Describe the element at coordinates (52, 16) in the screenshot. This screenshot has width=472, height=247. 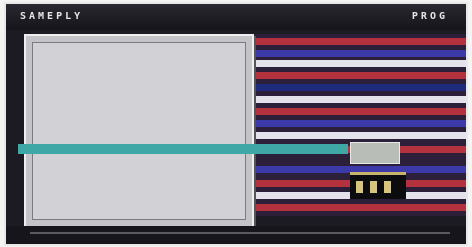
I see `title-left: SAMEPLY` at that location.